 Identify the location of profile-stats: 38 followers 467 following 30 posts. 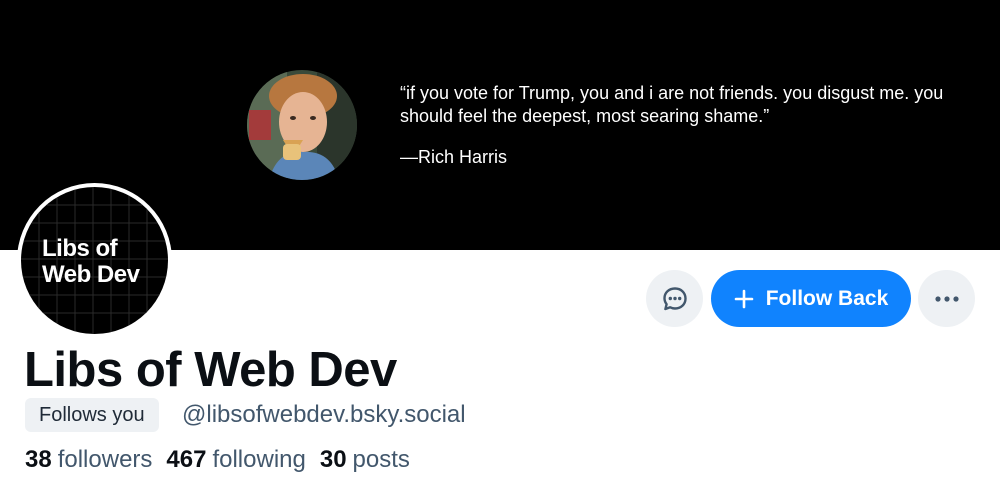
(217, 460).